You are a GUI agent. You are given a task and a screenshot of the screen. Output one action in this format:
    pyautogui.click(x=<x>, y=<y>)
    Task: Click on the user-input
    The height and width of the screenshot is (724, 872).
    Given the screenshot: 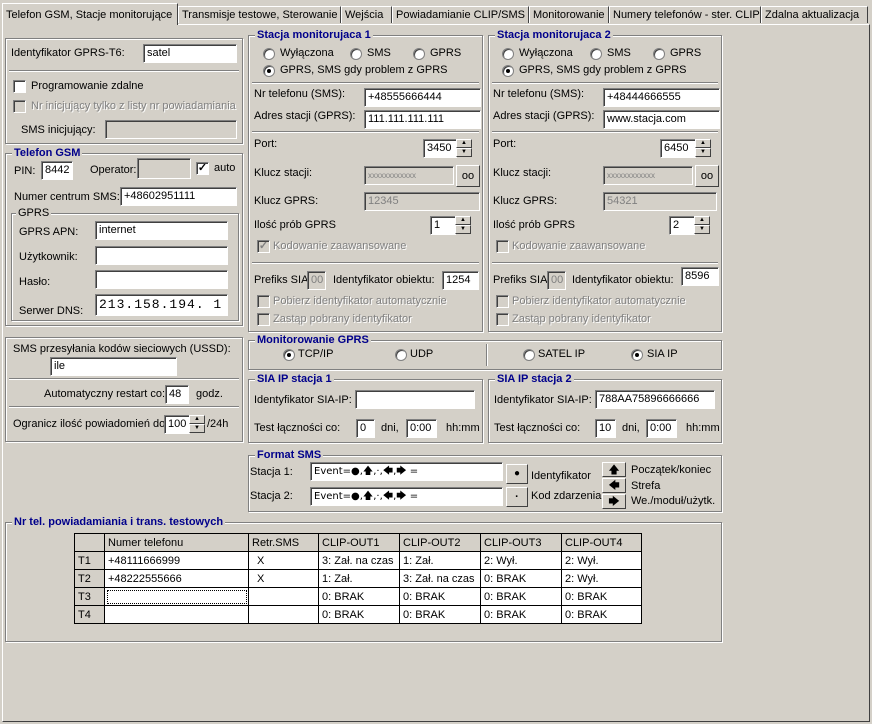 What is the action you would take?
    pyautogui.click(x=161, y=255)
    